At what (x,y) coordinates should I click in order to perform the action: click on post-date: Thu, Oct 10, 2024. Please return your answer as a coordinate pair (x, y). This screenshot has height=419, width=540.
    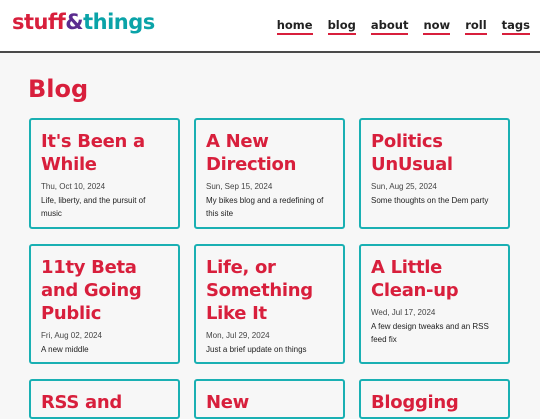
    Looking at the image, I should click on (73, 186).